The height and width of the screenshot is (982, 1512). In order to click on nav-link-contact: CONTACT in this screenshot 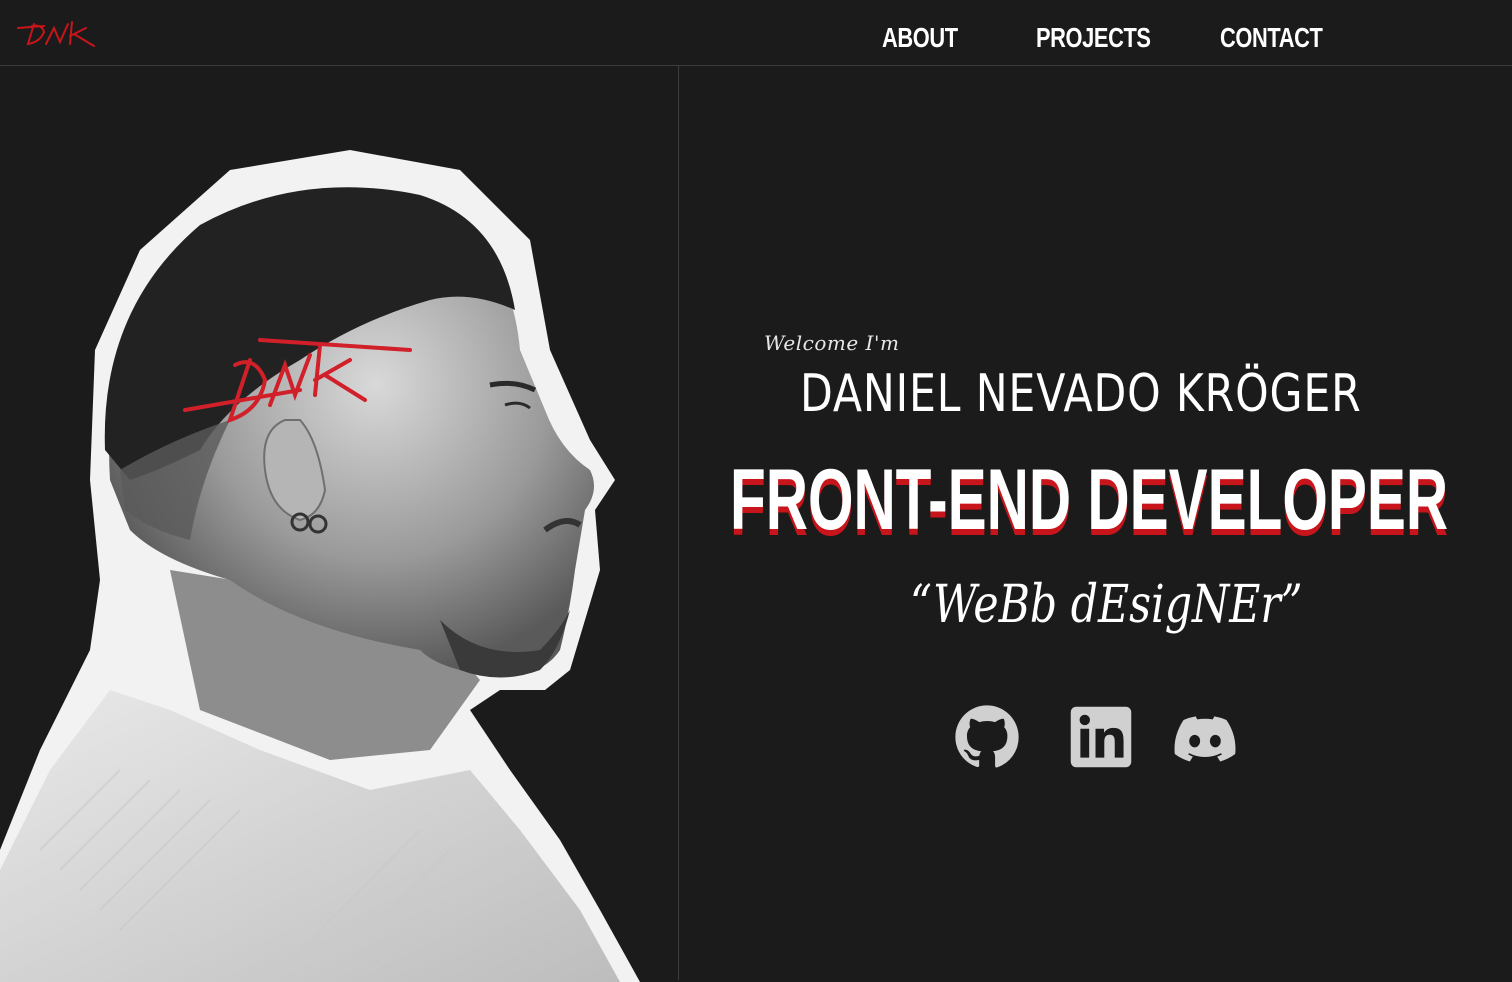, I will do `click(1271, 38)`.